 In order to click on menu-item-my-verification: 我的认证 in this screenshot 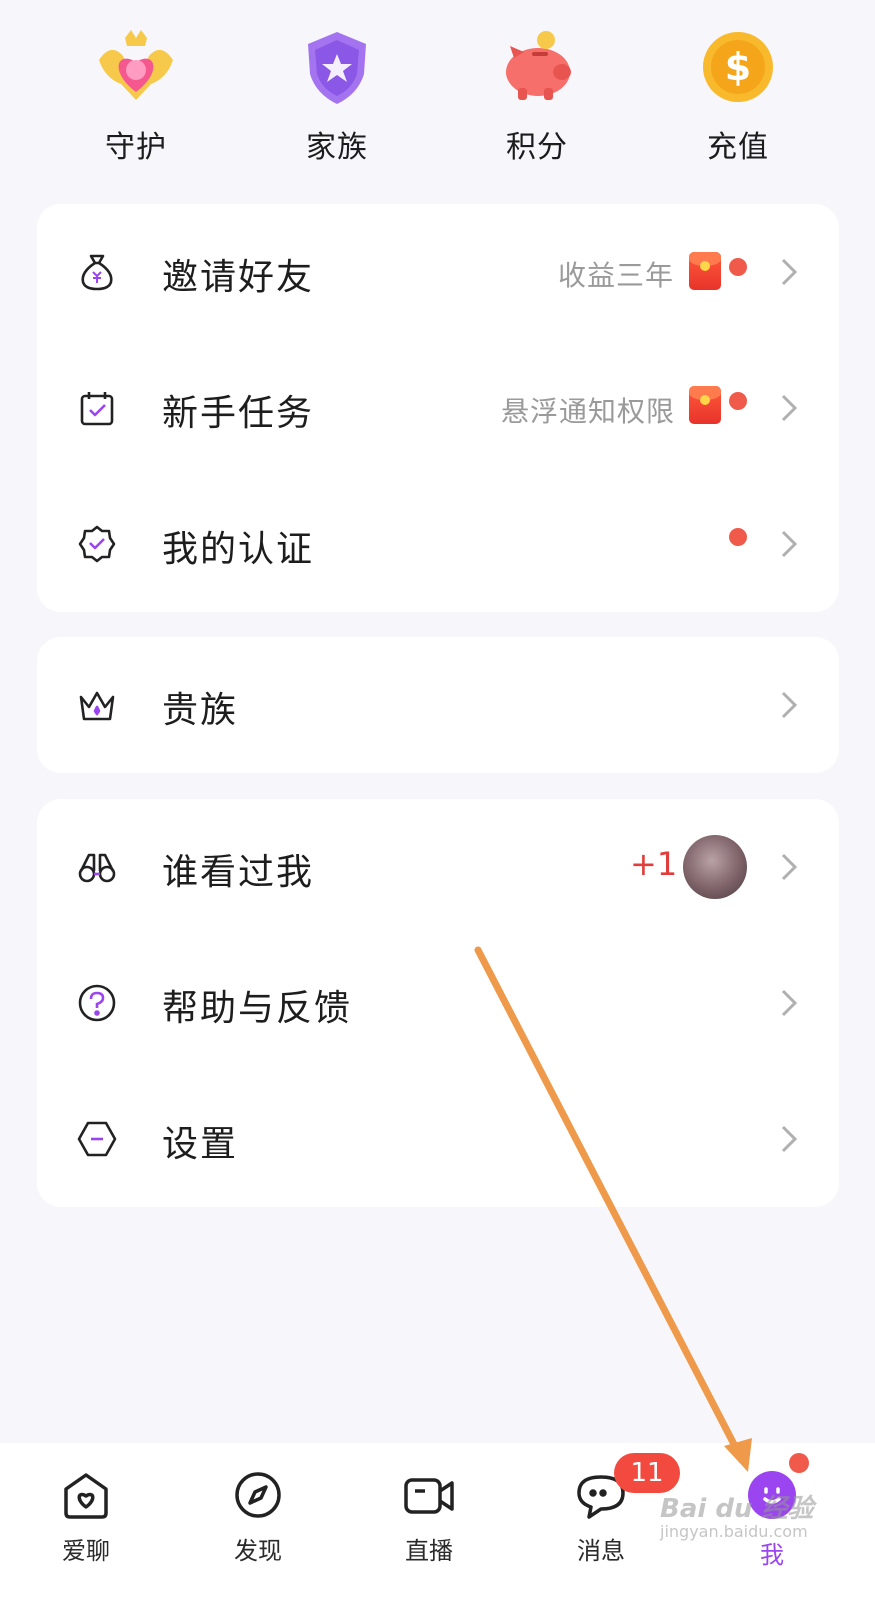, I will do `click(438, 544)`.